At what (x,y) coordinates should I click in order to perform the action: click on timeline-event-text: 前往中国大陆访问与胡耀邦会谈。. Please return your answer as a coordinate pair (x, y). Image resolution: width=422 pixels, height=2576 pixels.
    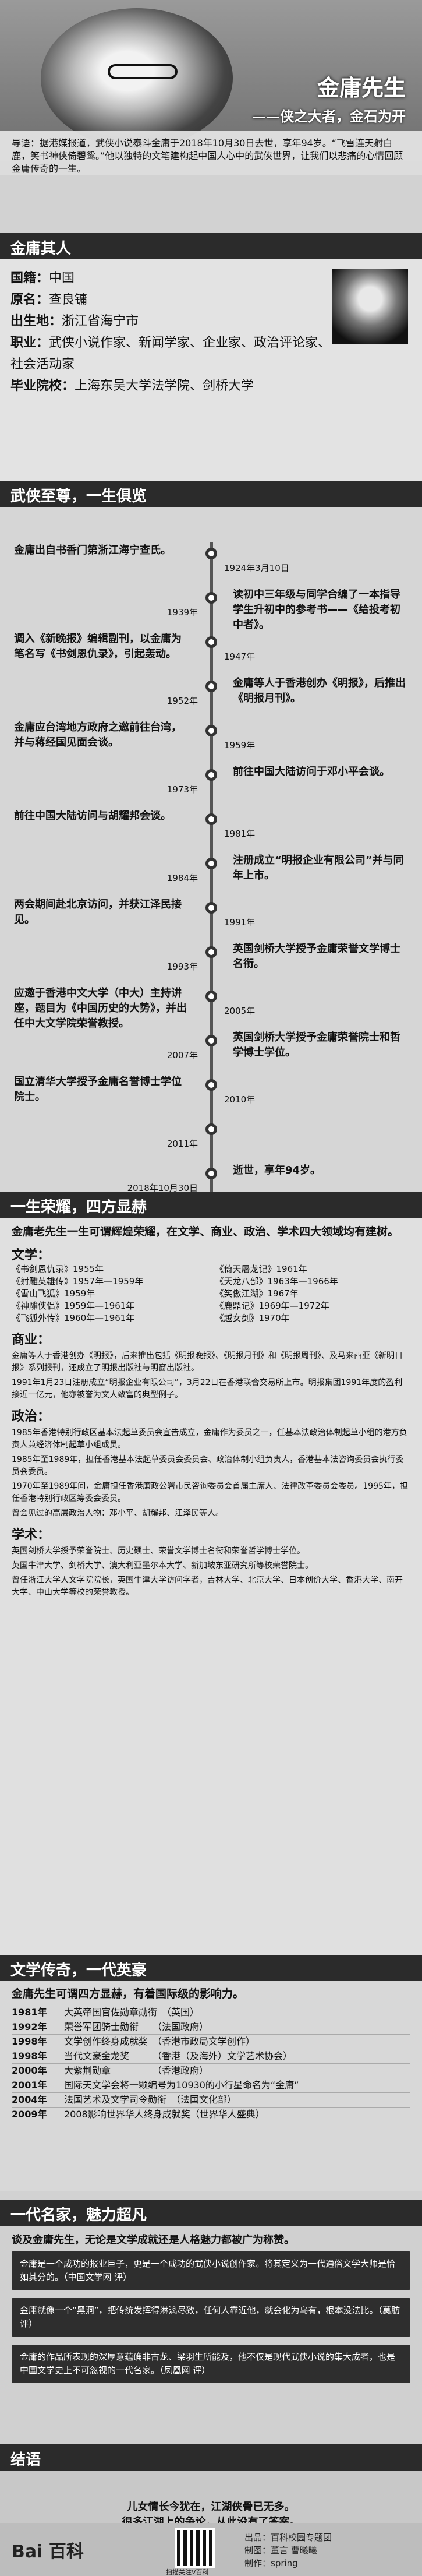
    Looking at the image, I should click on (92, 816).